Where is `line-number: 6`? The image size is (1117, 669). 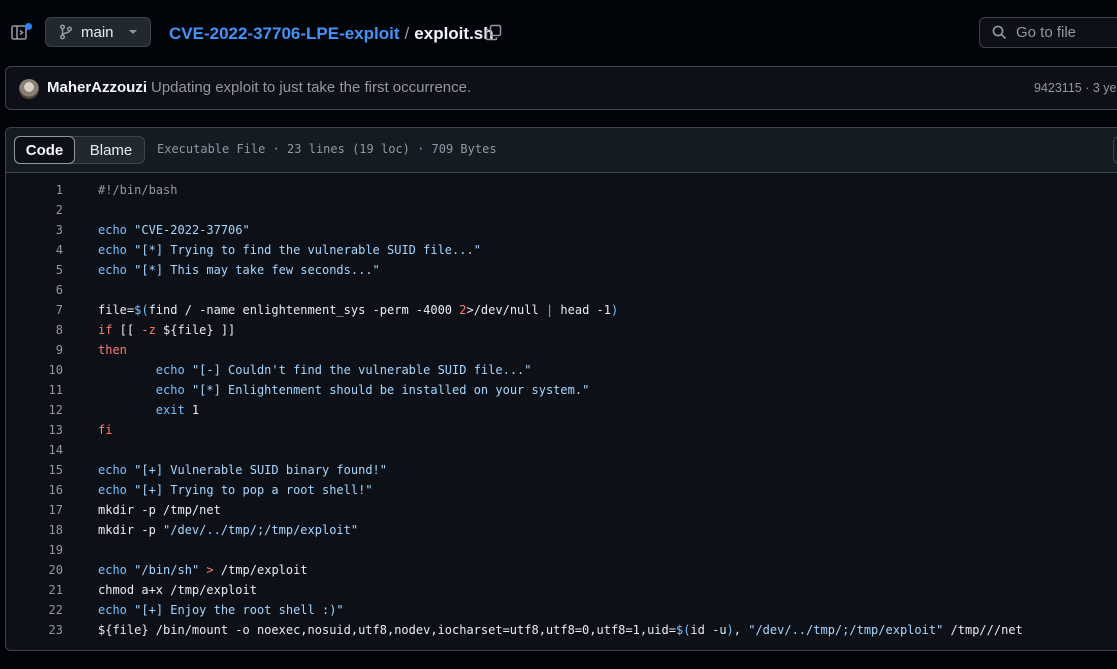 line-number: 6 is located at coordinates (34, 290).